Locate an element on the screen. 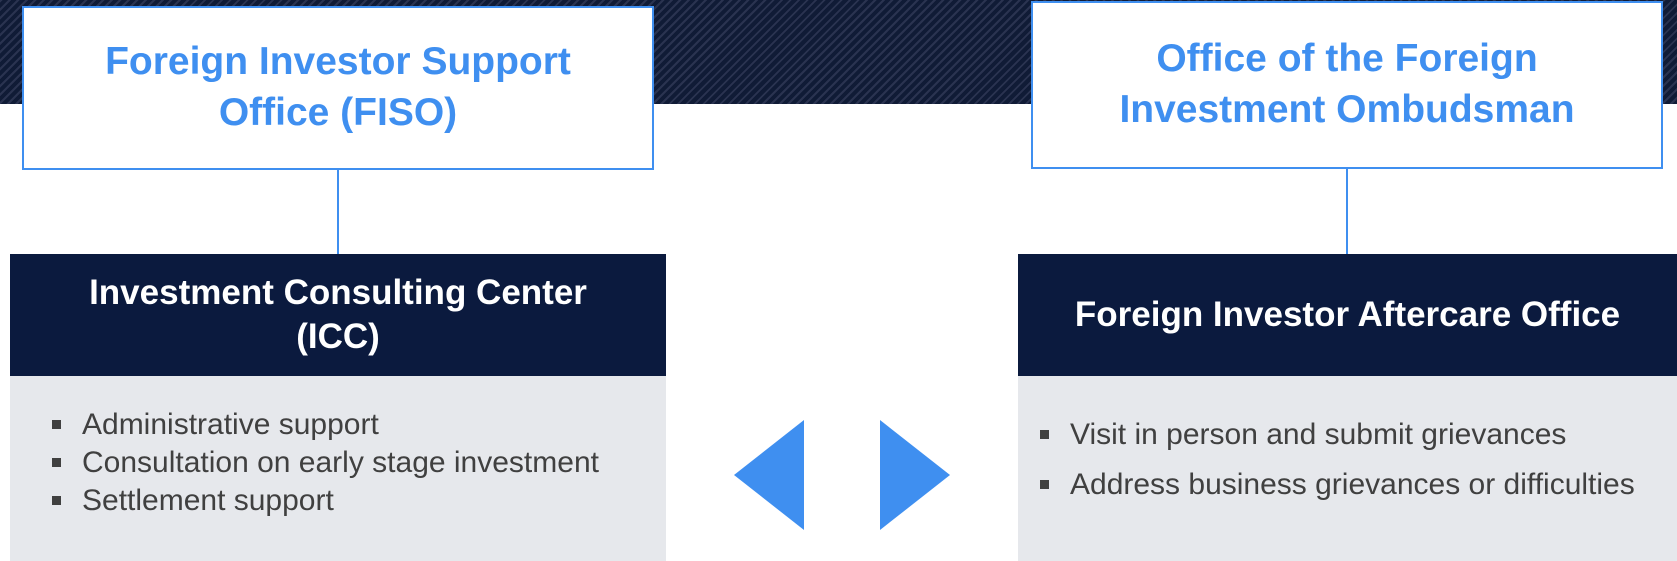 The image size is (1677, 561). aftercare-header-line-1: Foreign Investor Aftercare Office is located at coordinates (1347, 315).